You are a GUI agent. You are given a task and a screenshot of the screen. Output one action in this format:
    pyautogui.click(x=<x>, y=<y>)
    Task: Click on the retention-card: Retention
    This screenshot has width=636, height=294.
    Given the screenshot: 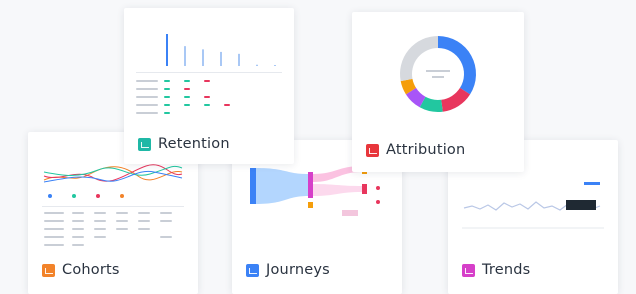 What is the action you would take?
    pyautogui.click(x=209, y=86)
    